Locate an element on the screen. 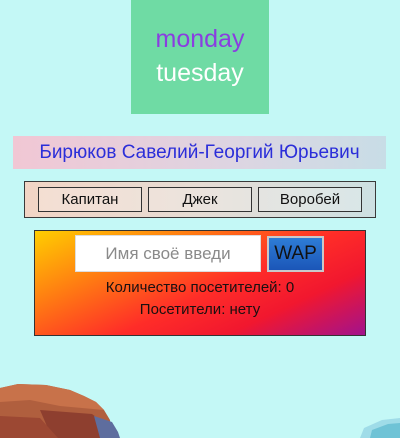 This screenshot has width=400, height=438. name-part-button-3: Воробей is located at coordinates (310, 199).